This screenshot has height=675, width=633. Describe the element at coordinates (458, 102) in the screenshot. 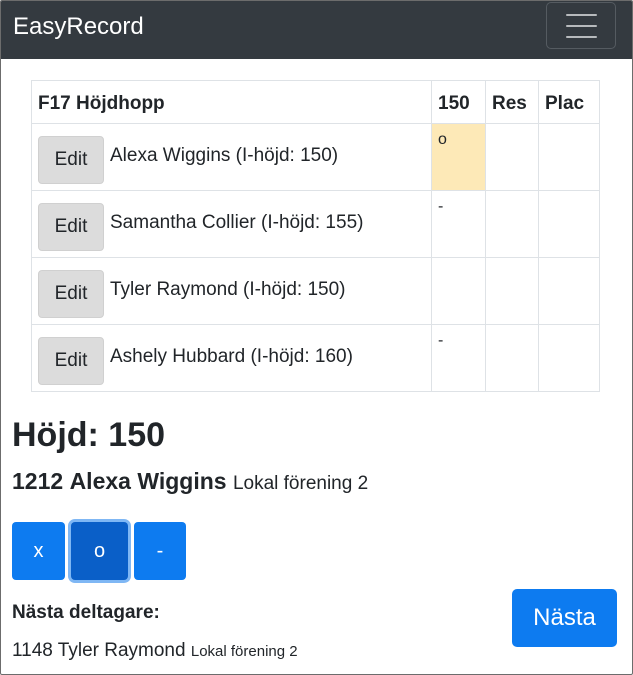

I see `height-column-header: 150` at that location.